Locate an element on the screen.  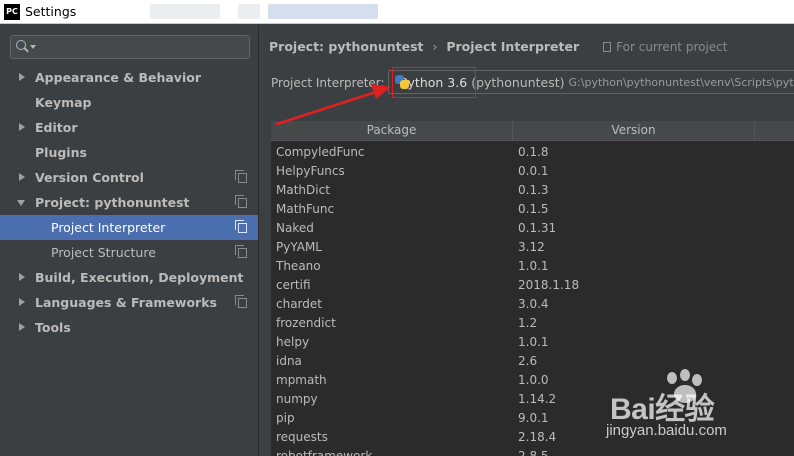
sidebar-item-label: Project: pythonuntest is located at coordinates (112, 202).